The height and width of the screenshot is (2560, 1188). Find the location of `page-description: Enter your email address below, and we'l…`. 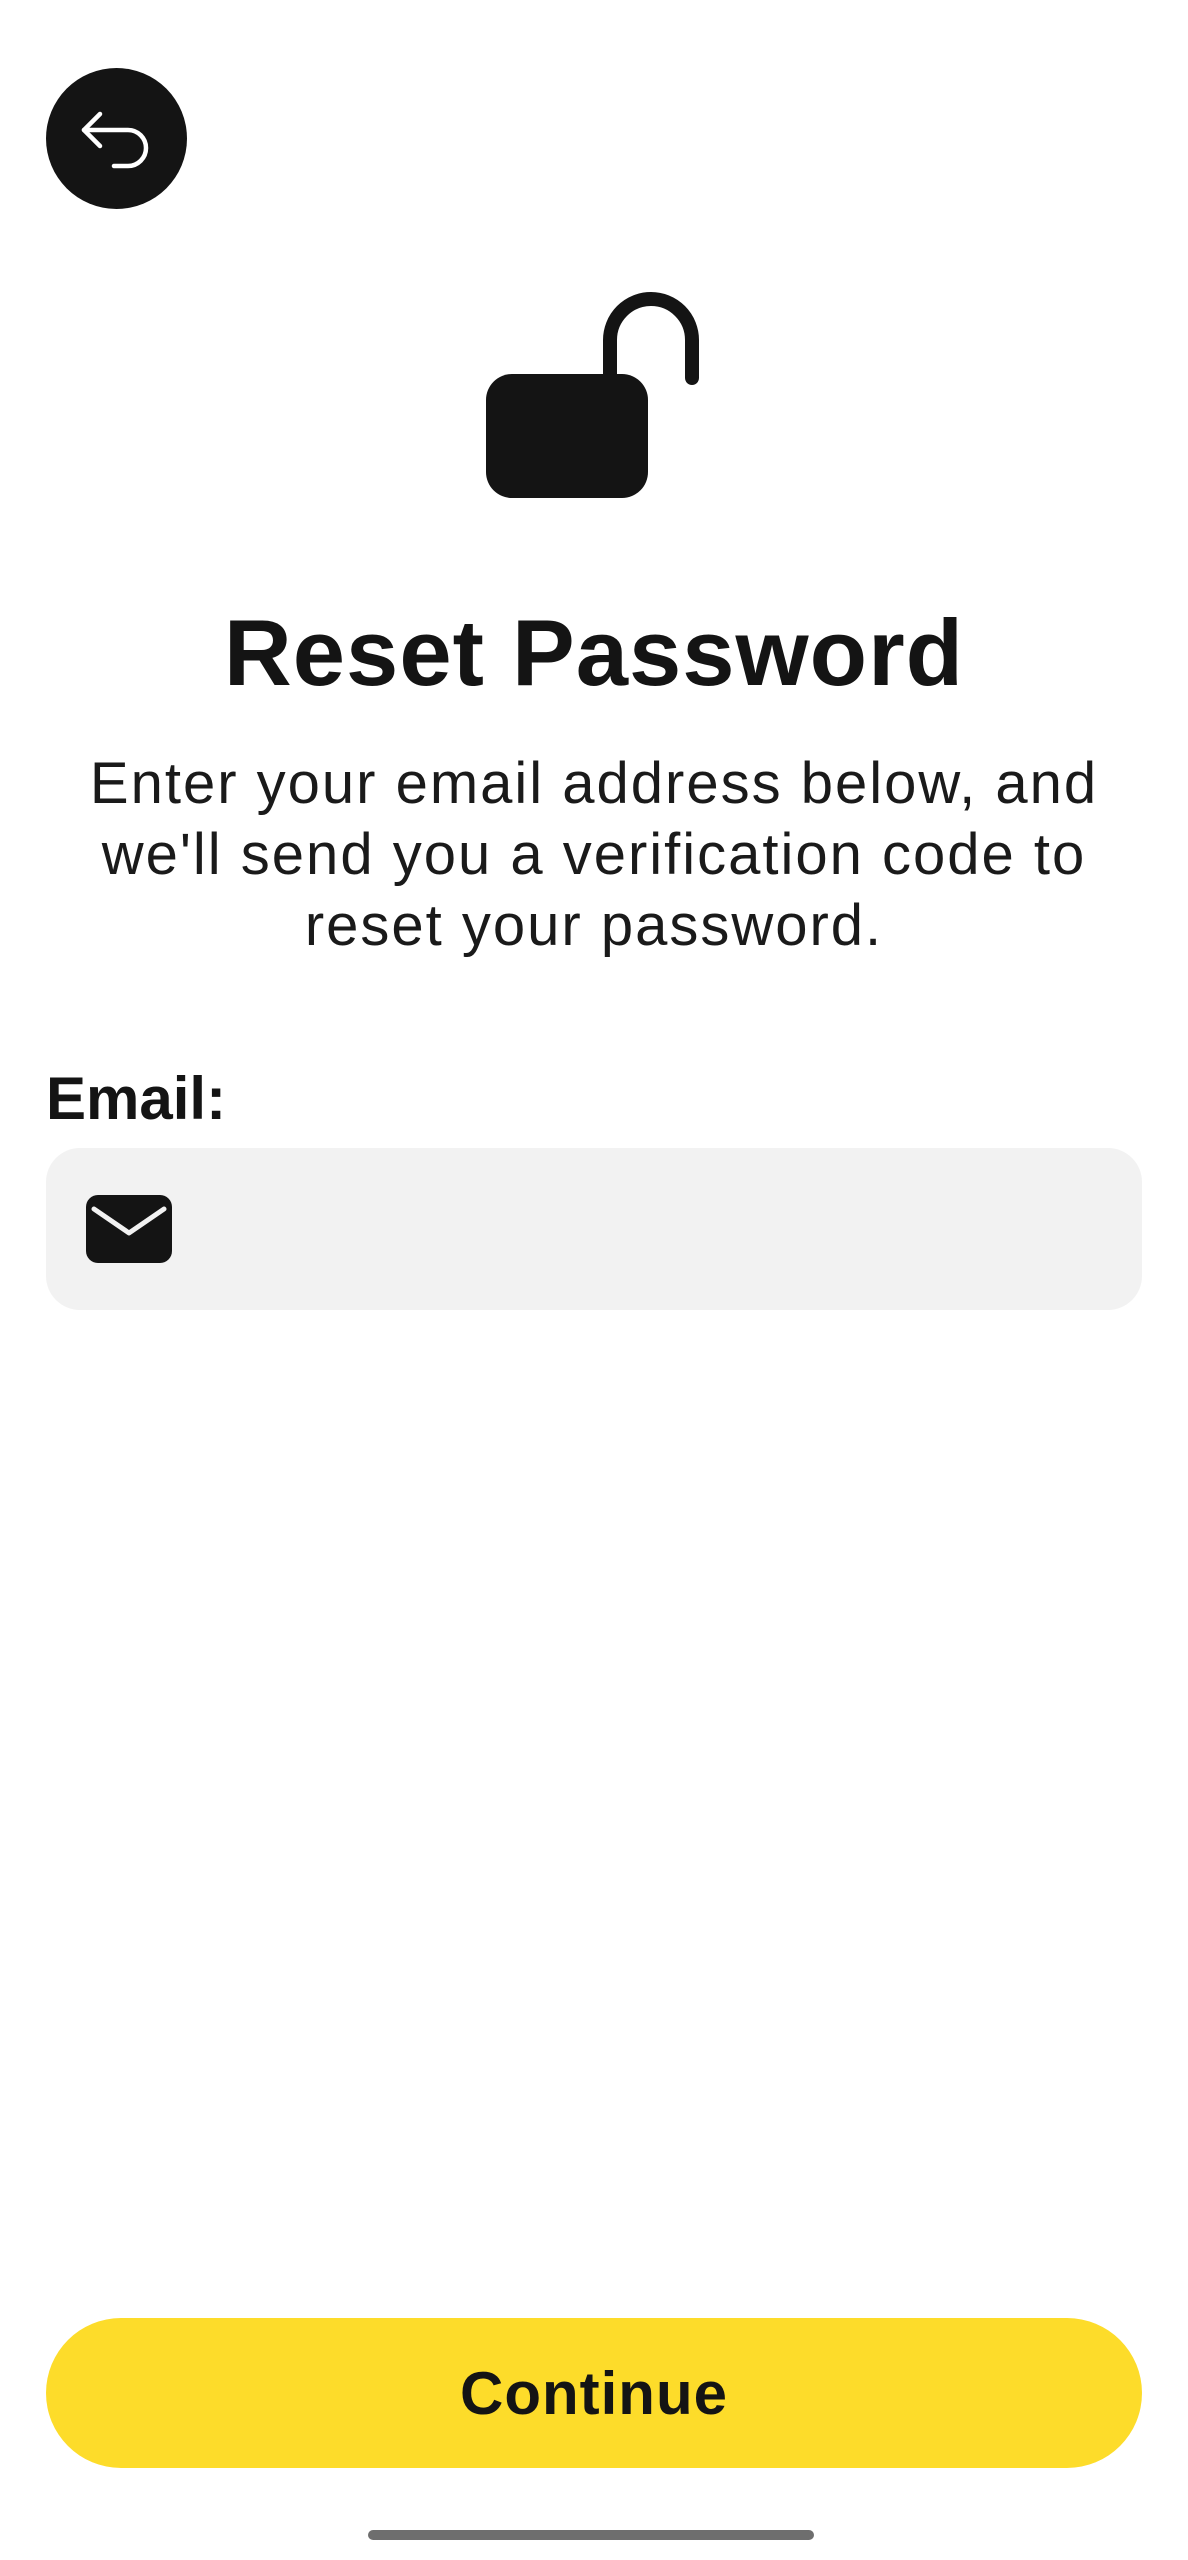

page-description: Enter your email address below, and we'l… is located at coordinates (594, 854).